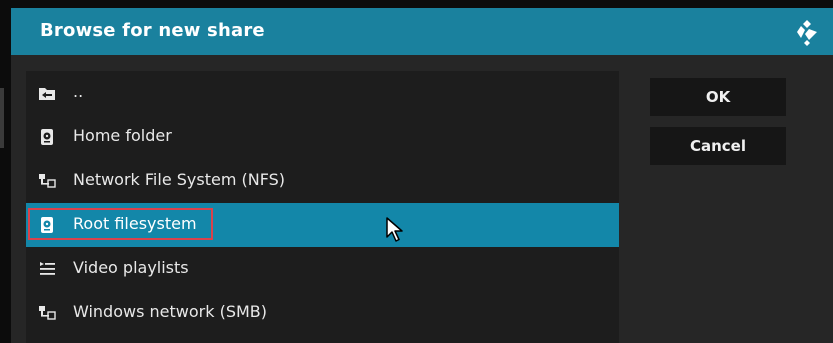 This screenshot has width=833, height=343. Describe the element at coordinates (807, 33) in the screenshot. I see `kodi-logo-icon` at that location.